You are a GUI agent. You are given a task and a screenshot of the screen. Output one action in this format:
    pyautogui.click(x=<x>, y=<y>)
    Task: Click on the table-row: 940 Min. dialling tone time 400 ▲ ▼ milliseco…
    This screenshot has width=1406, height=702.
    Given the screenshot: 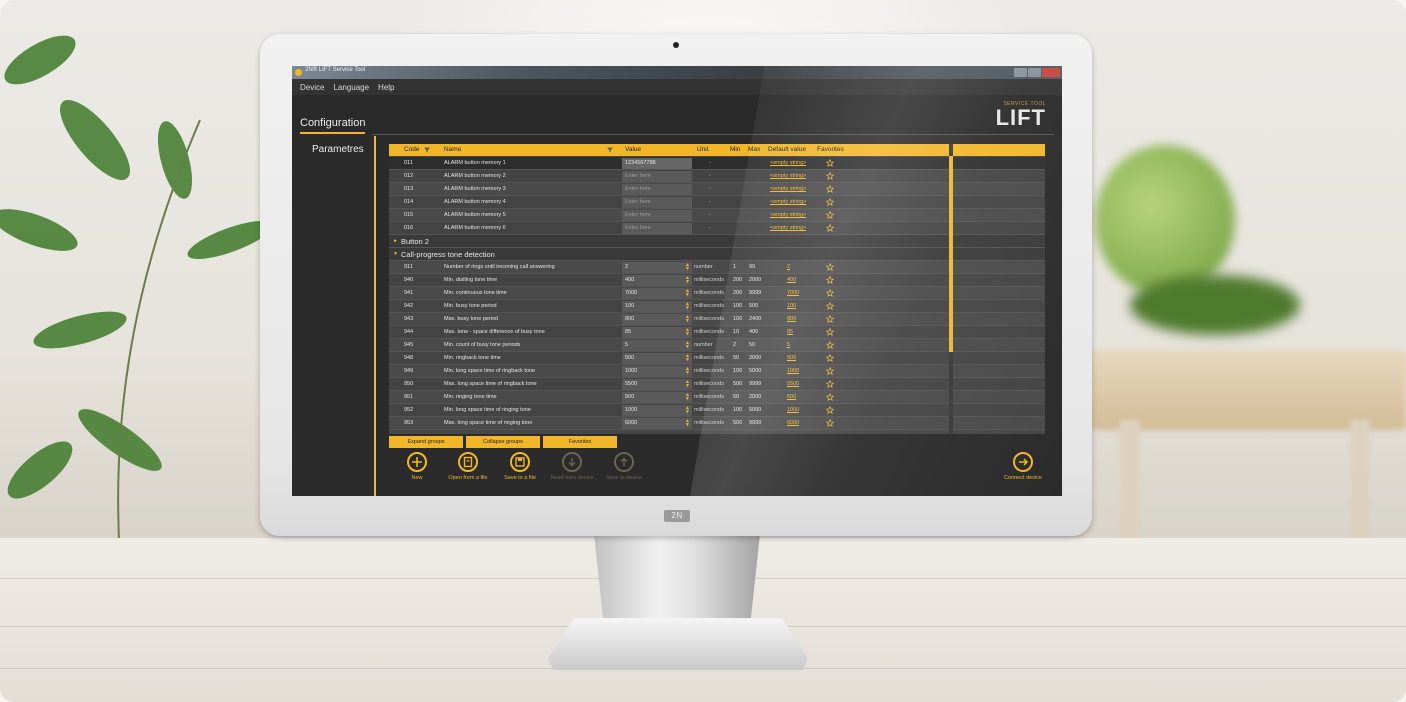 What is the action you would take?
    pyautogui.click(x=717, y=280)
    